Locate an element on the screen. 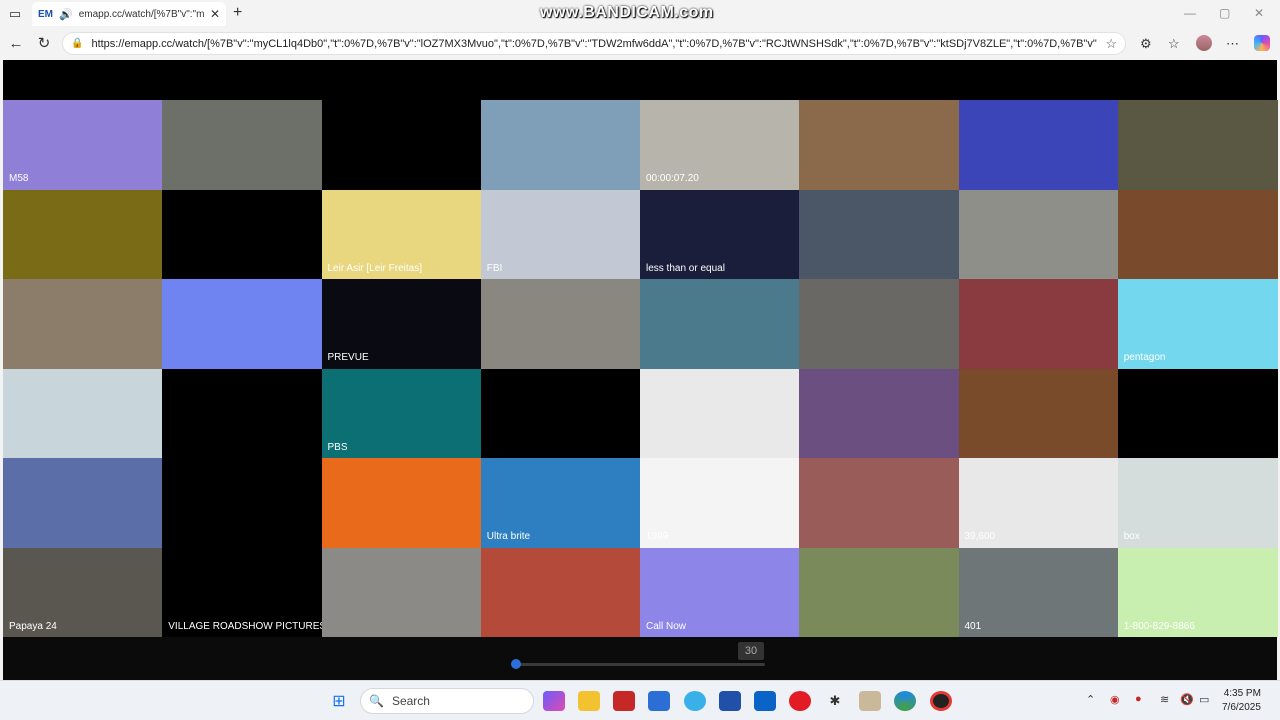 The height and width of the screenshot is (720, 1280). video-tile: 39,600 is located at coordinates (1038, 503).